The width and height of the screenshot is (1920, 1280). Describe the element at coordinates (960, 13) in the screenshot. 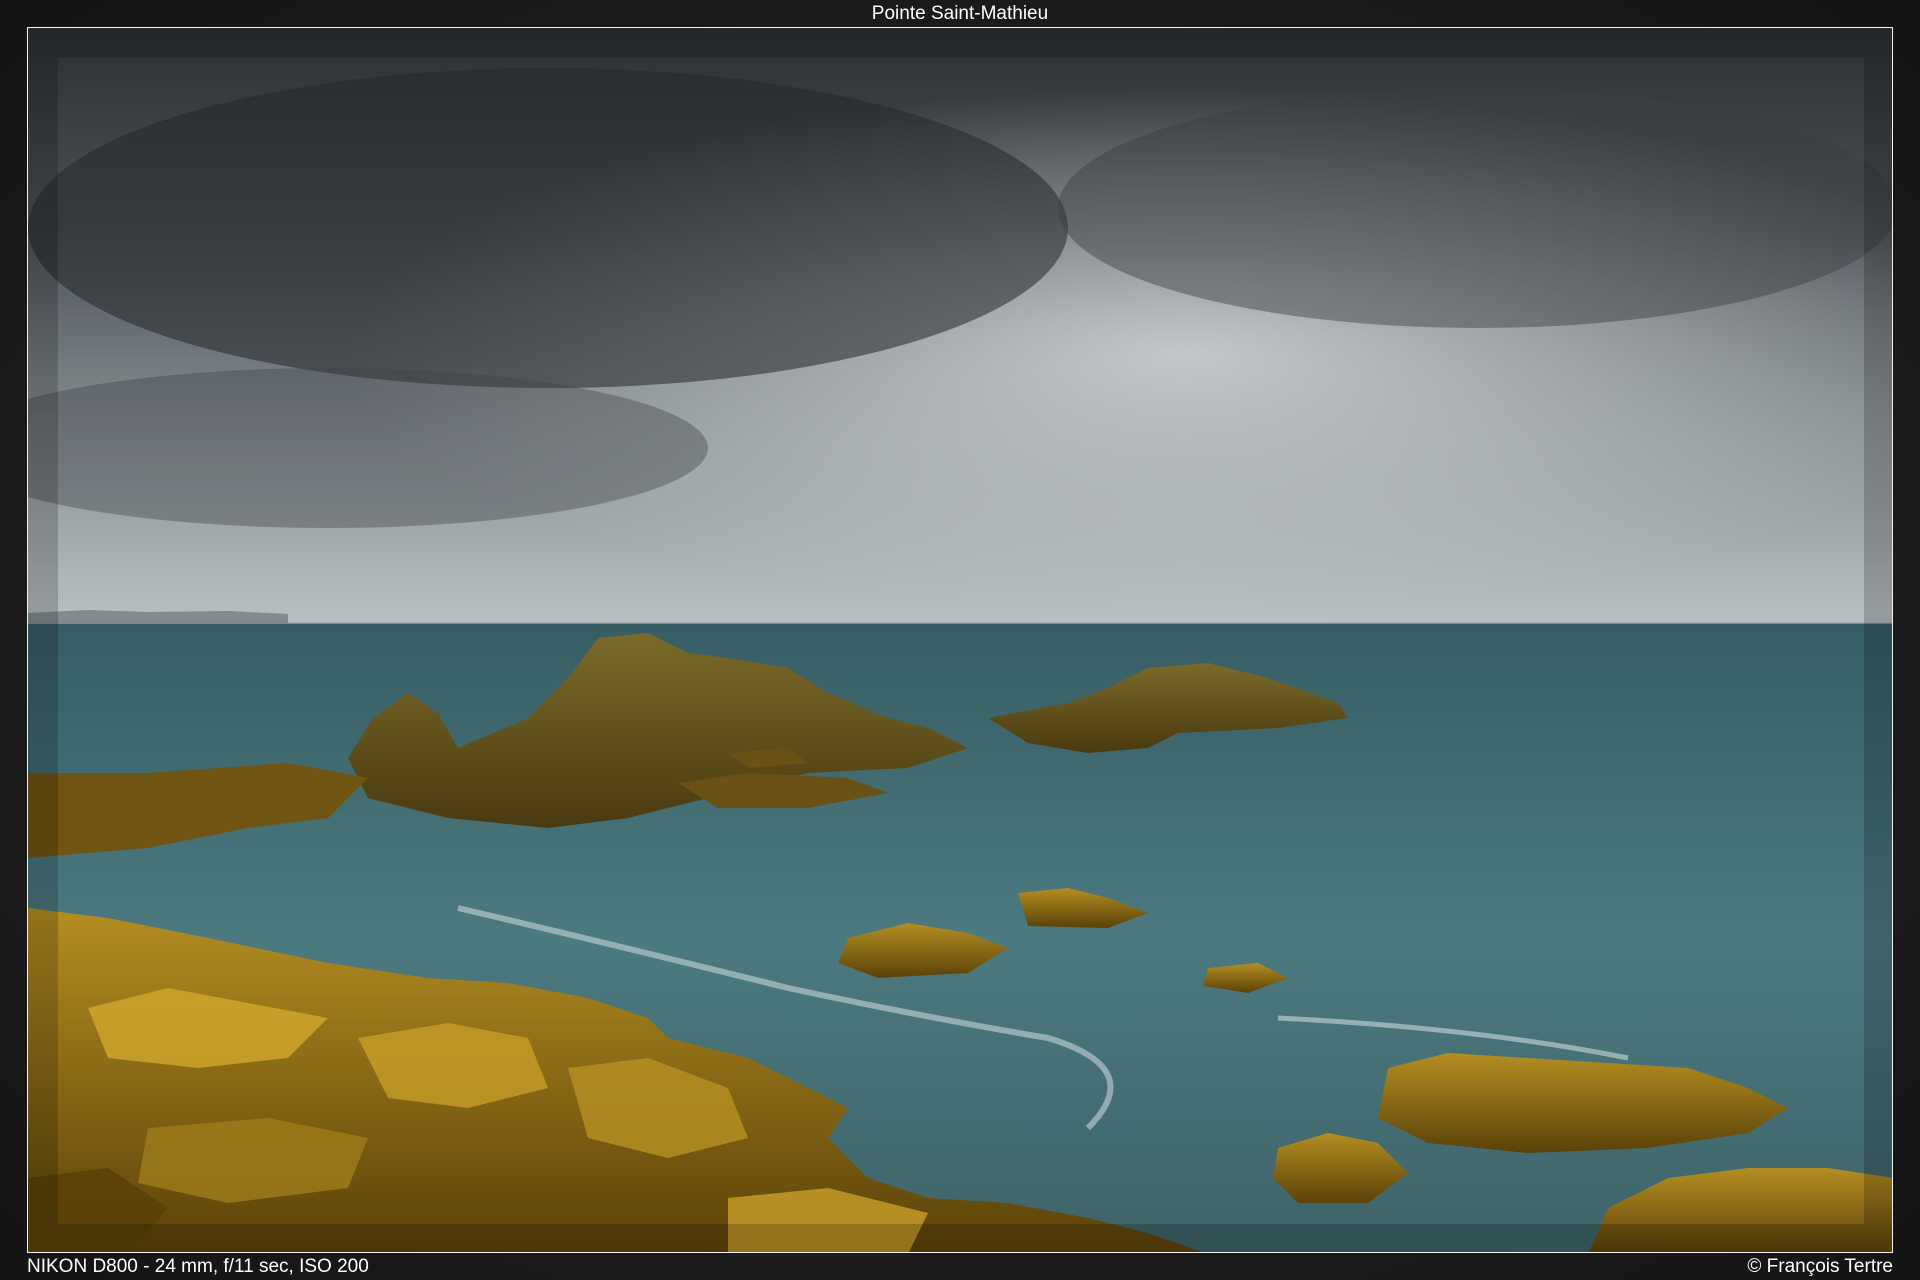

I see `photo-title: Pointe Saint-Mathieu` at that location.